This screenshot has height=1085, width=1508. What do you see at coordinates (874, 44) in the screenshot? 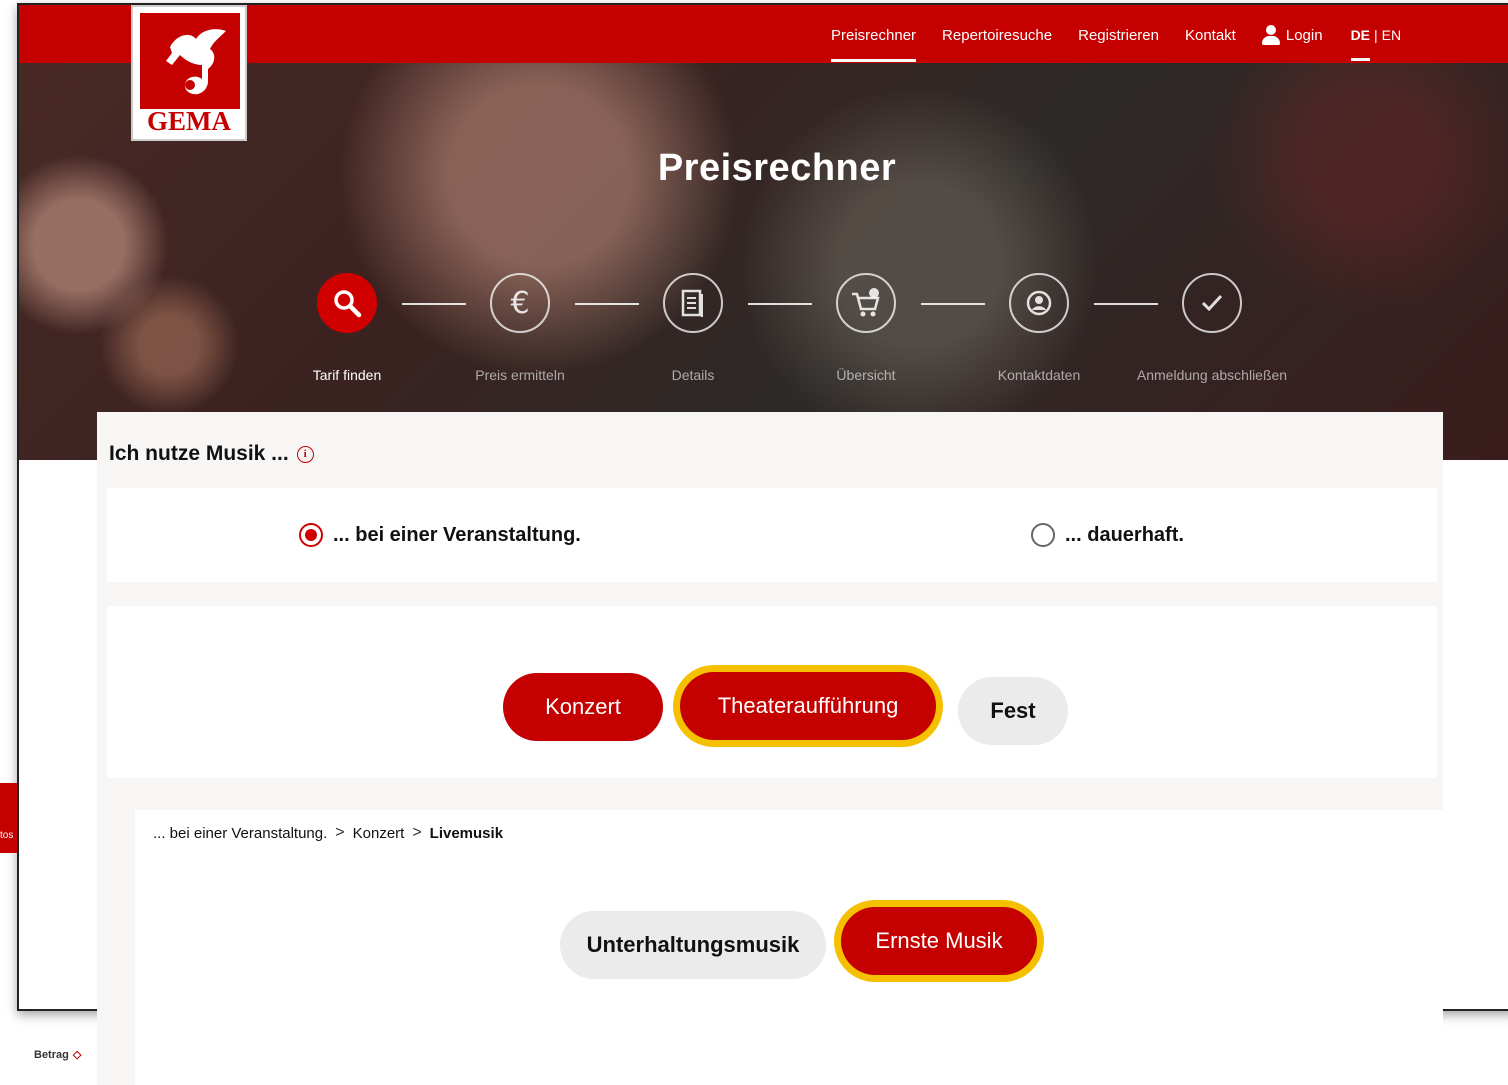
I see `nav-preisrechner: Preisrechner` at bounding box center [874, 44].